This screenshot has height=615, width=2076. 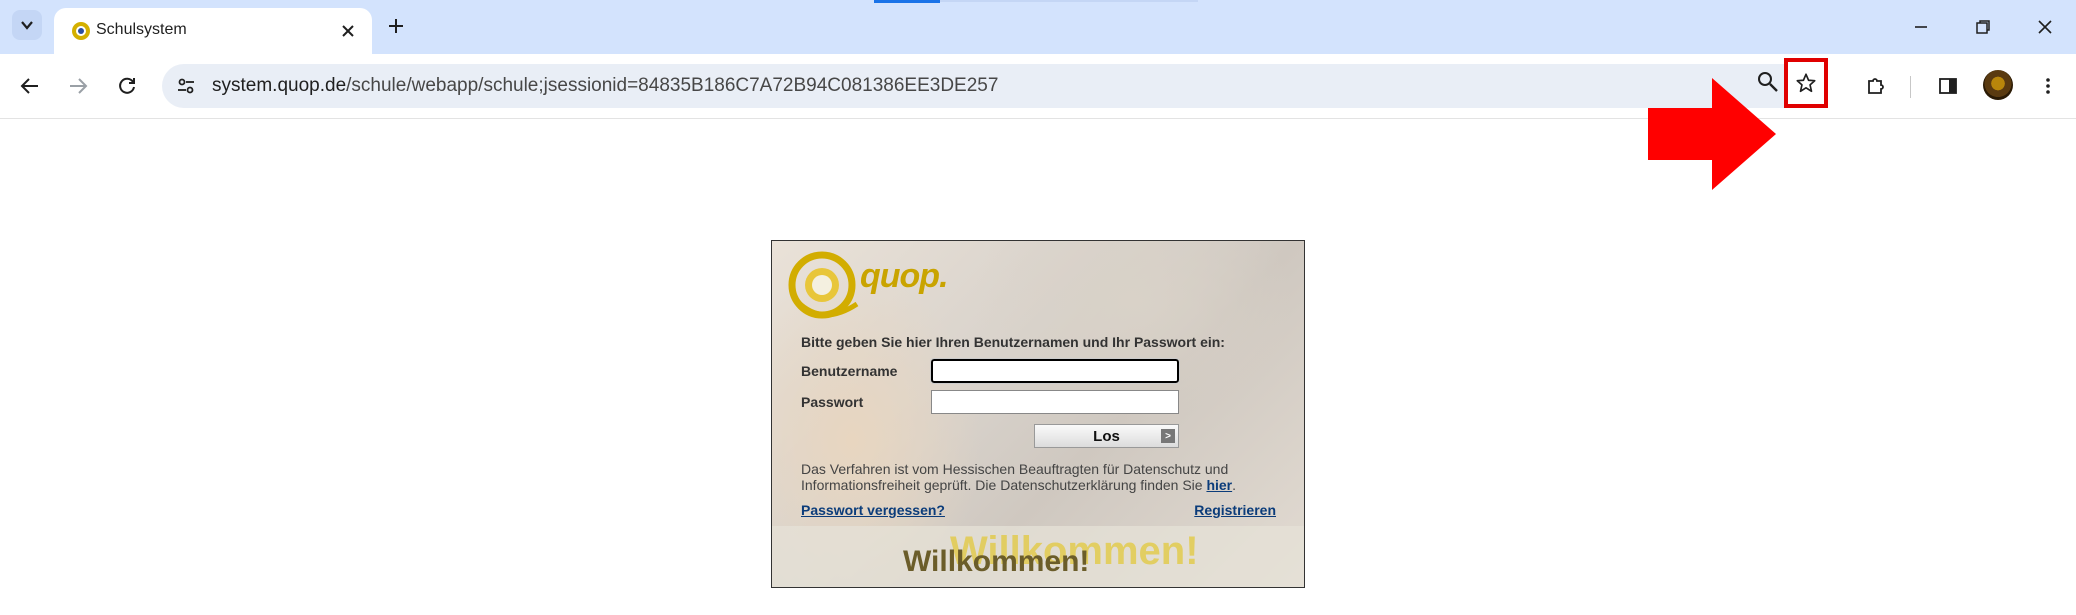 What do you see at coordinates (1235, 510) in the screenshot?
I see `register-link: Registrieren` at bounding box center [1235, 510].